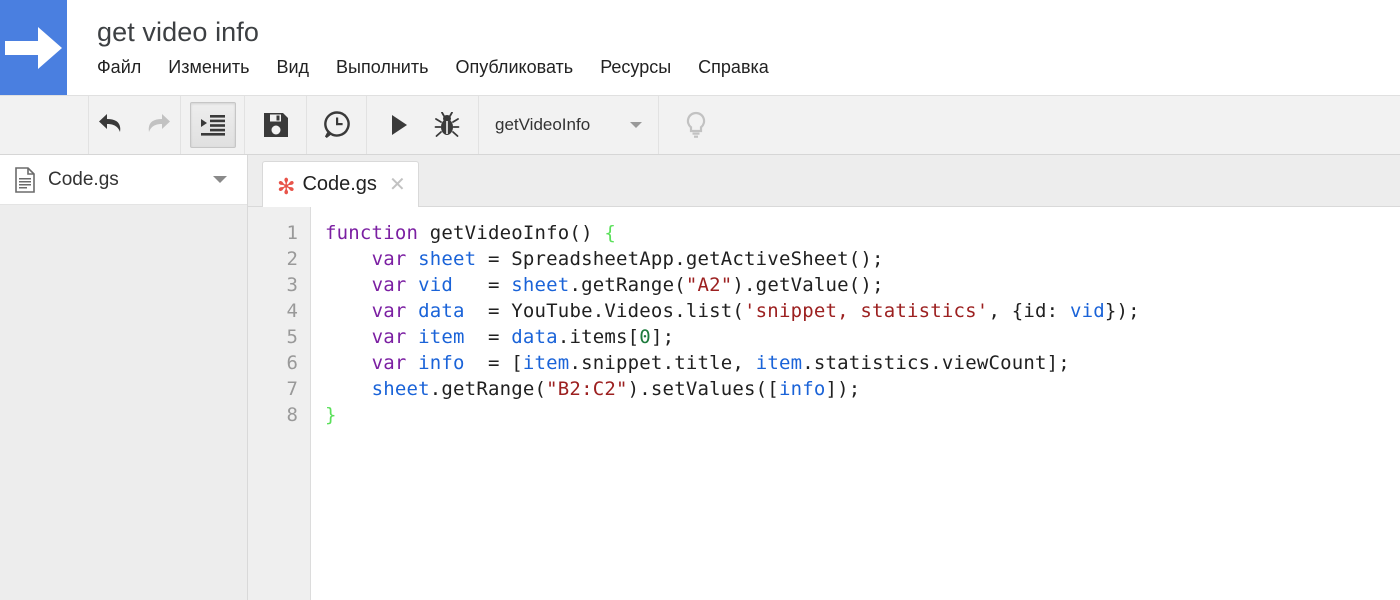  Describe the element at coordinates (292, 415) in the screenshot. I see `line-number: 8` at that location.